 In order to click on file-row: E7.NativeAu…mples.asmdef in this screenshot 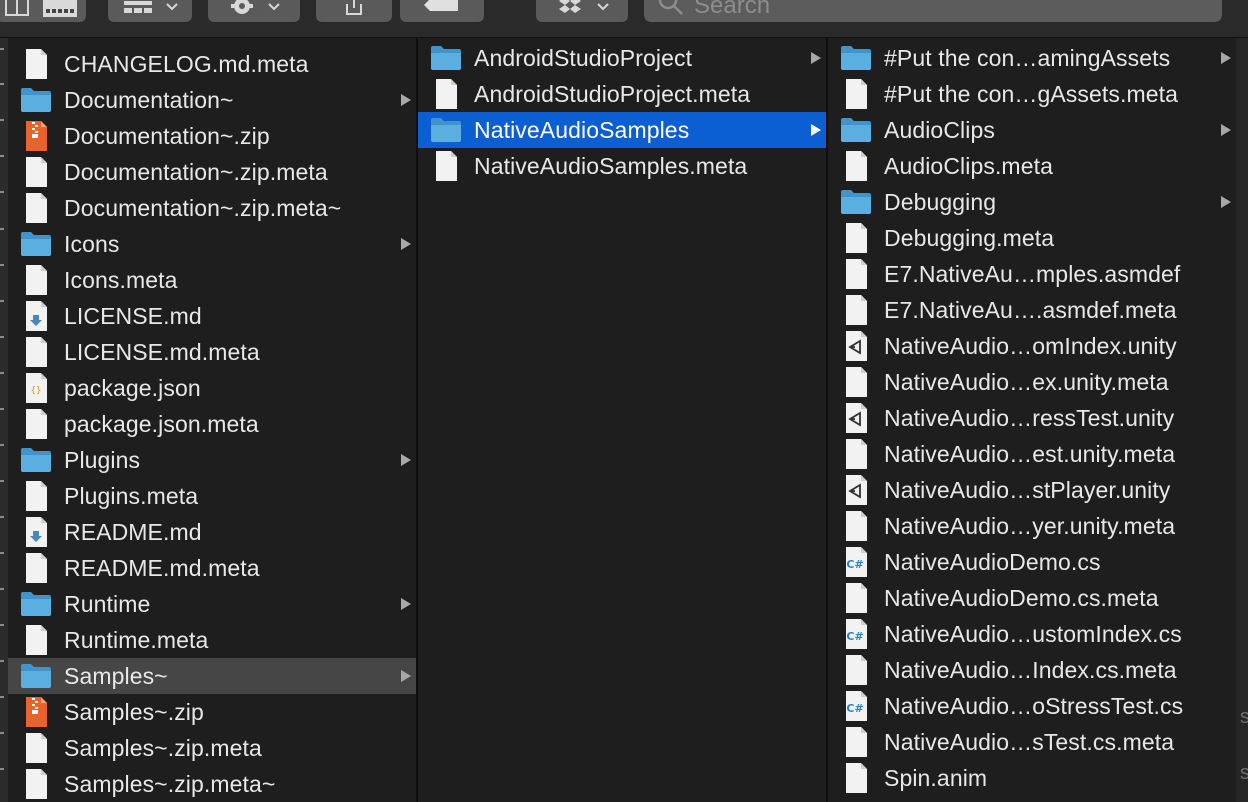, I will do `click(1032, 274)`.